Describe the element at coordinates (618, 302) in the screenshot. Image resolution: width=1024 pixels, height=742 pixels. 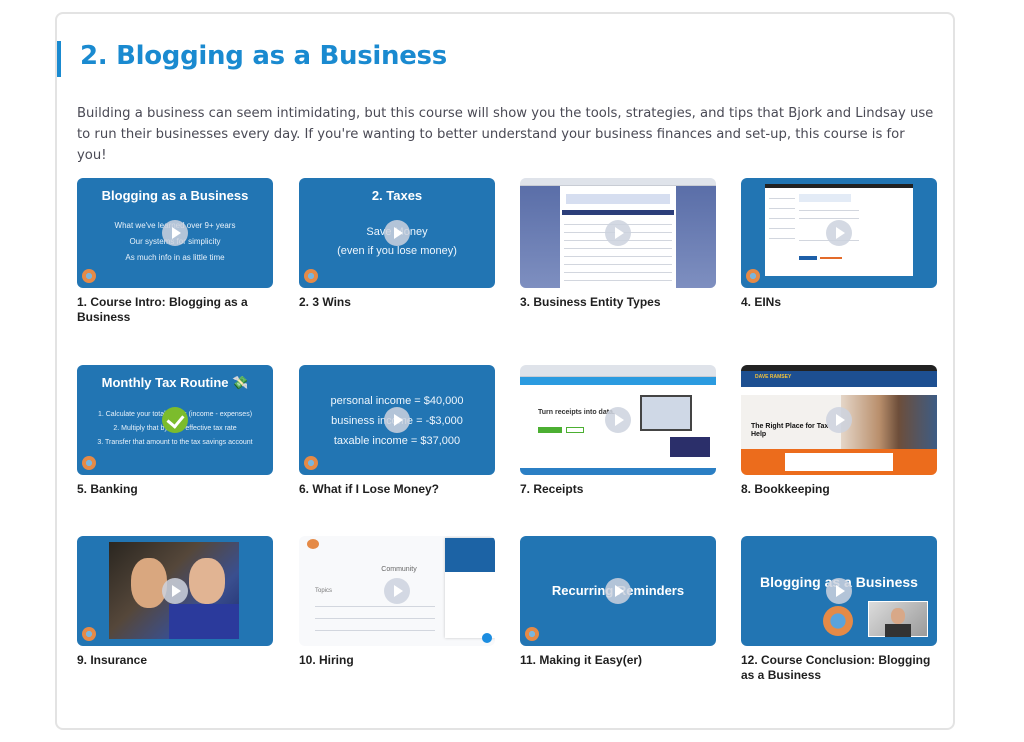
I see `lesson-title: 3. Business Entity Types` at that location.